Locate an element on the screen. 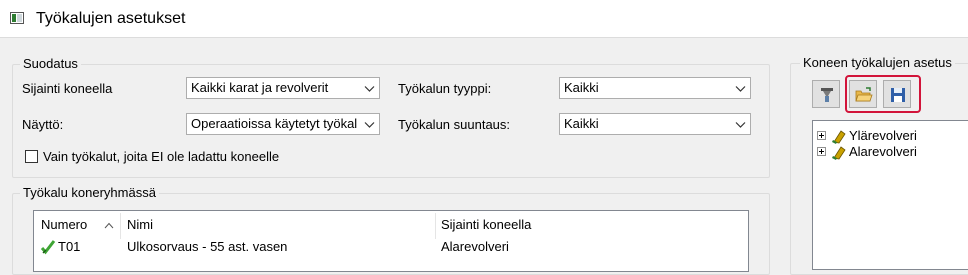 The image size is (968, 275). not-loaded-checkbox is located at coordinates (31, 156).